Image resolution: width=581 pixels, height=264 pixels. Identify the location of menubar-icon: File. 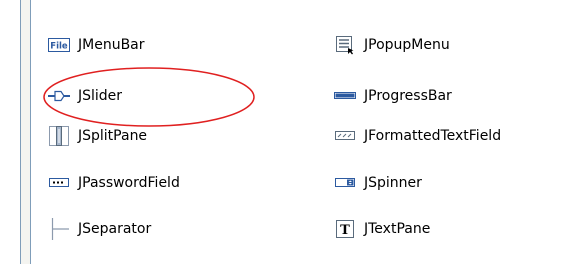
(59, 45).